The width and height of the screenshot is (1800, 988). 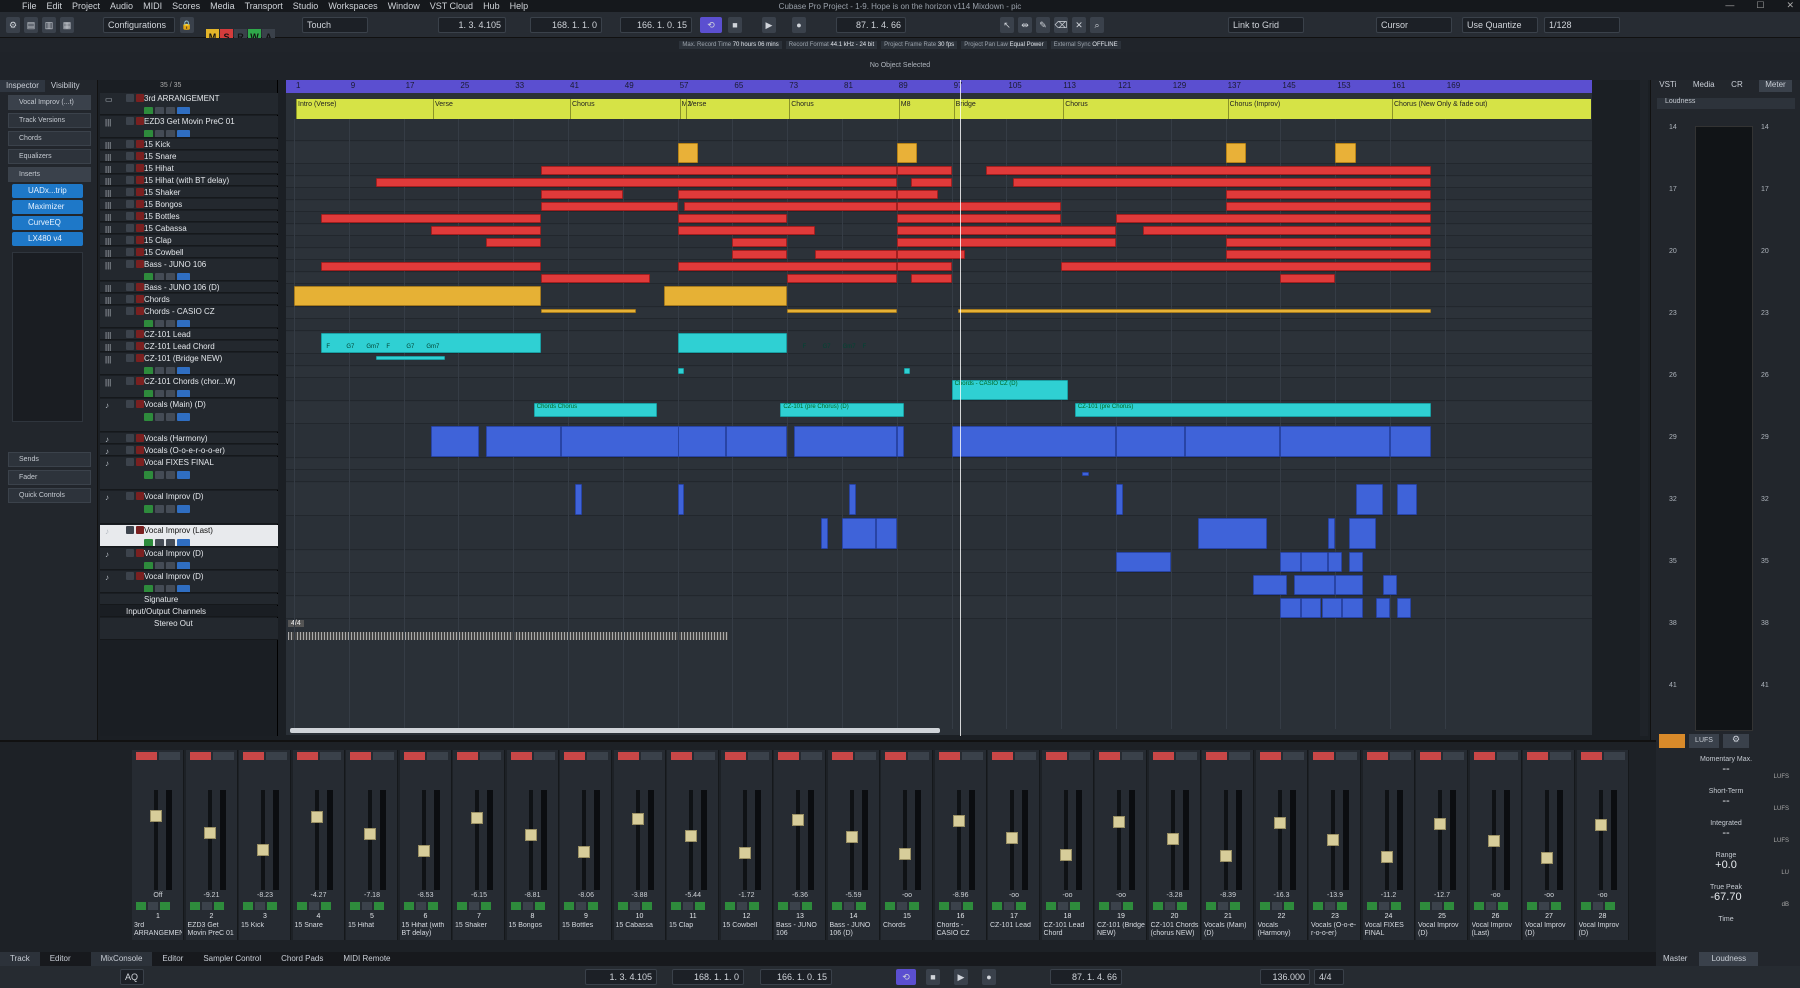 I want to click on fader-value: -4.27, so click(x=319, y=895).